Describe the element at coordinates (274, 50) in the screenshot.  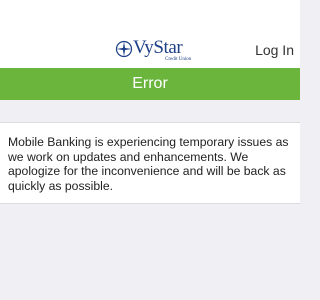
I see `login-link: Log In` at that location.